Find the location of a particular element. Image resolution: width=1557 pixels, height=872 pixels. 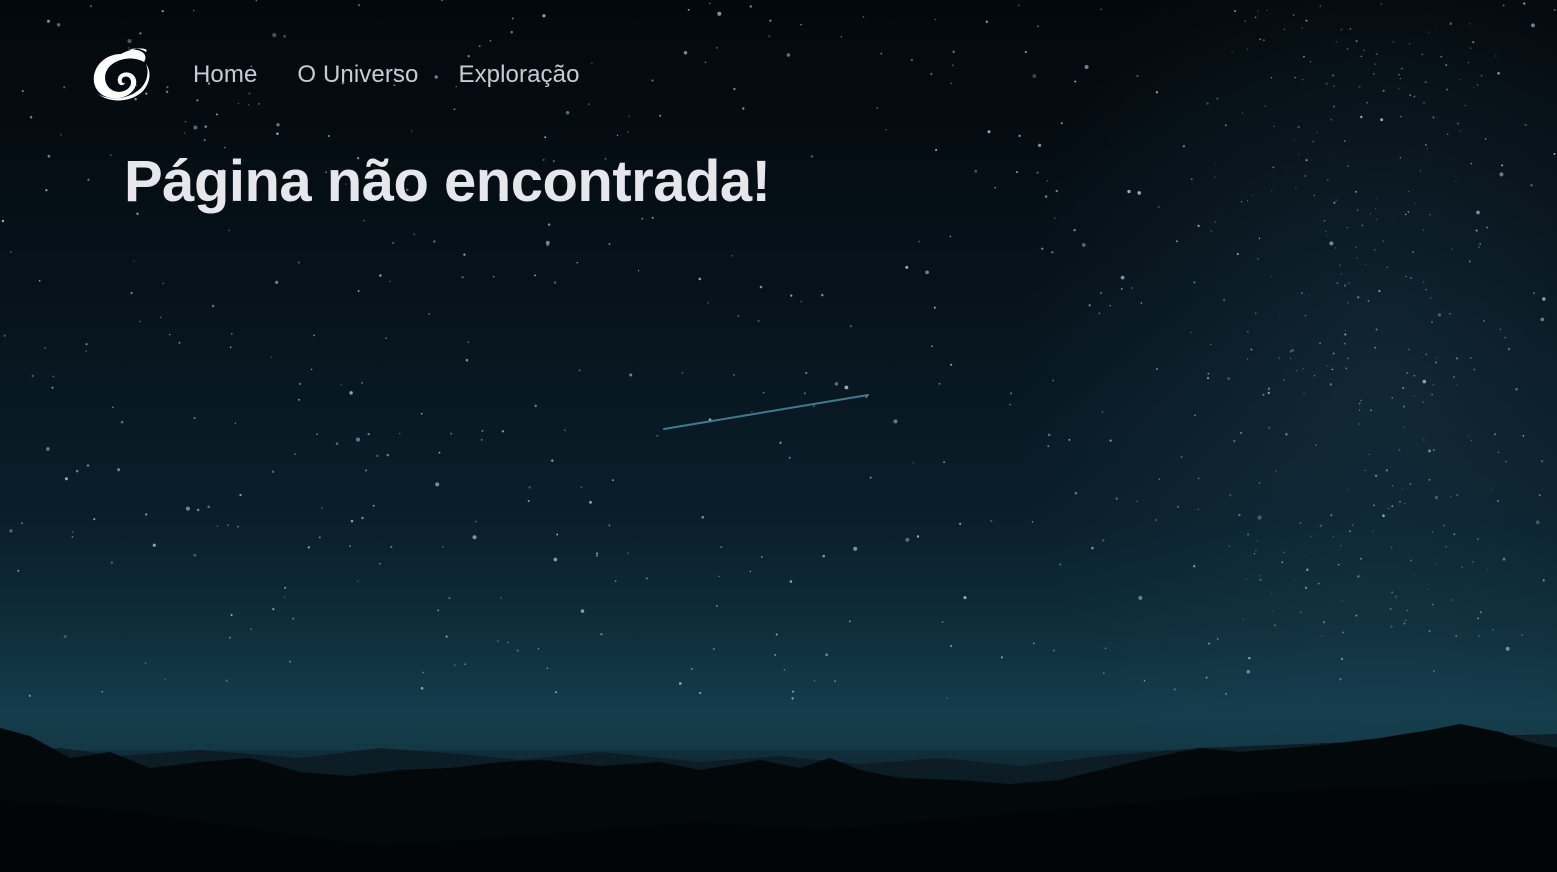

galaxy-swirl-icon is located at coordinates (121, 75).